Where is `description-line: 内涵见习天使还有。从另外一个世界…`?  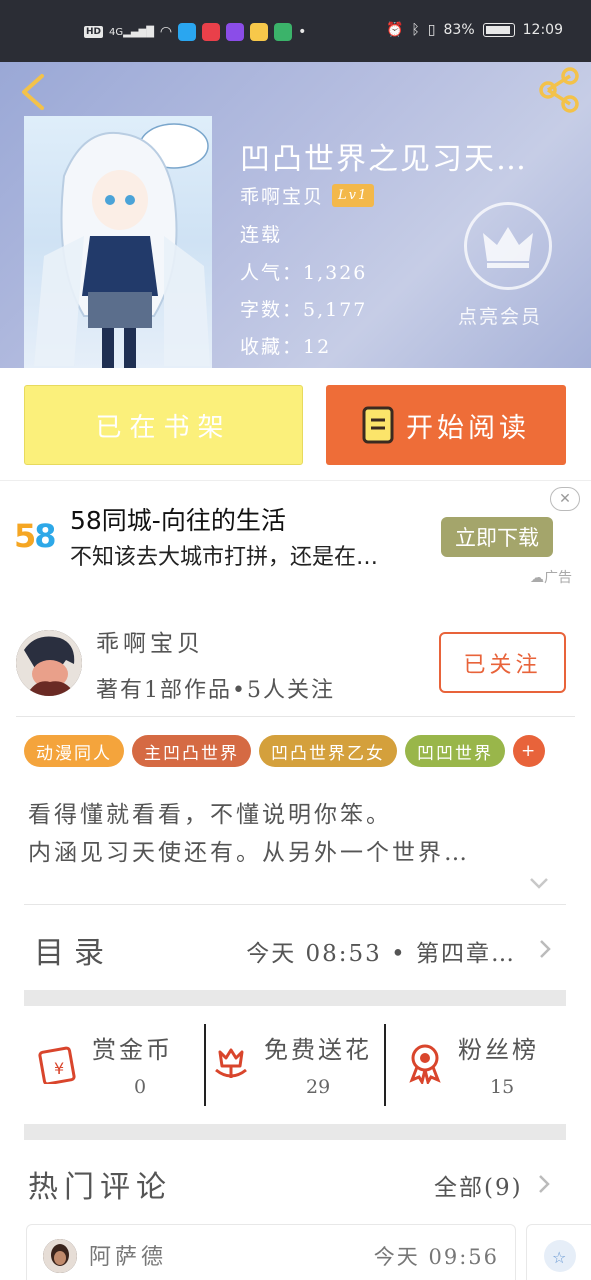
description-line: 内涵见习天使还有。从另外一个世界… is located at coordinates (249, 853).